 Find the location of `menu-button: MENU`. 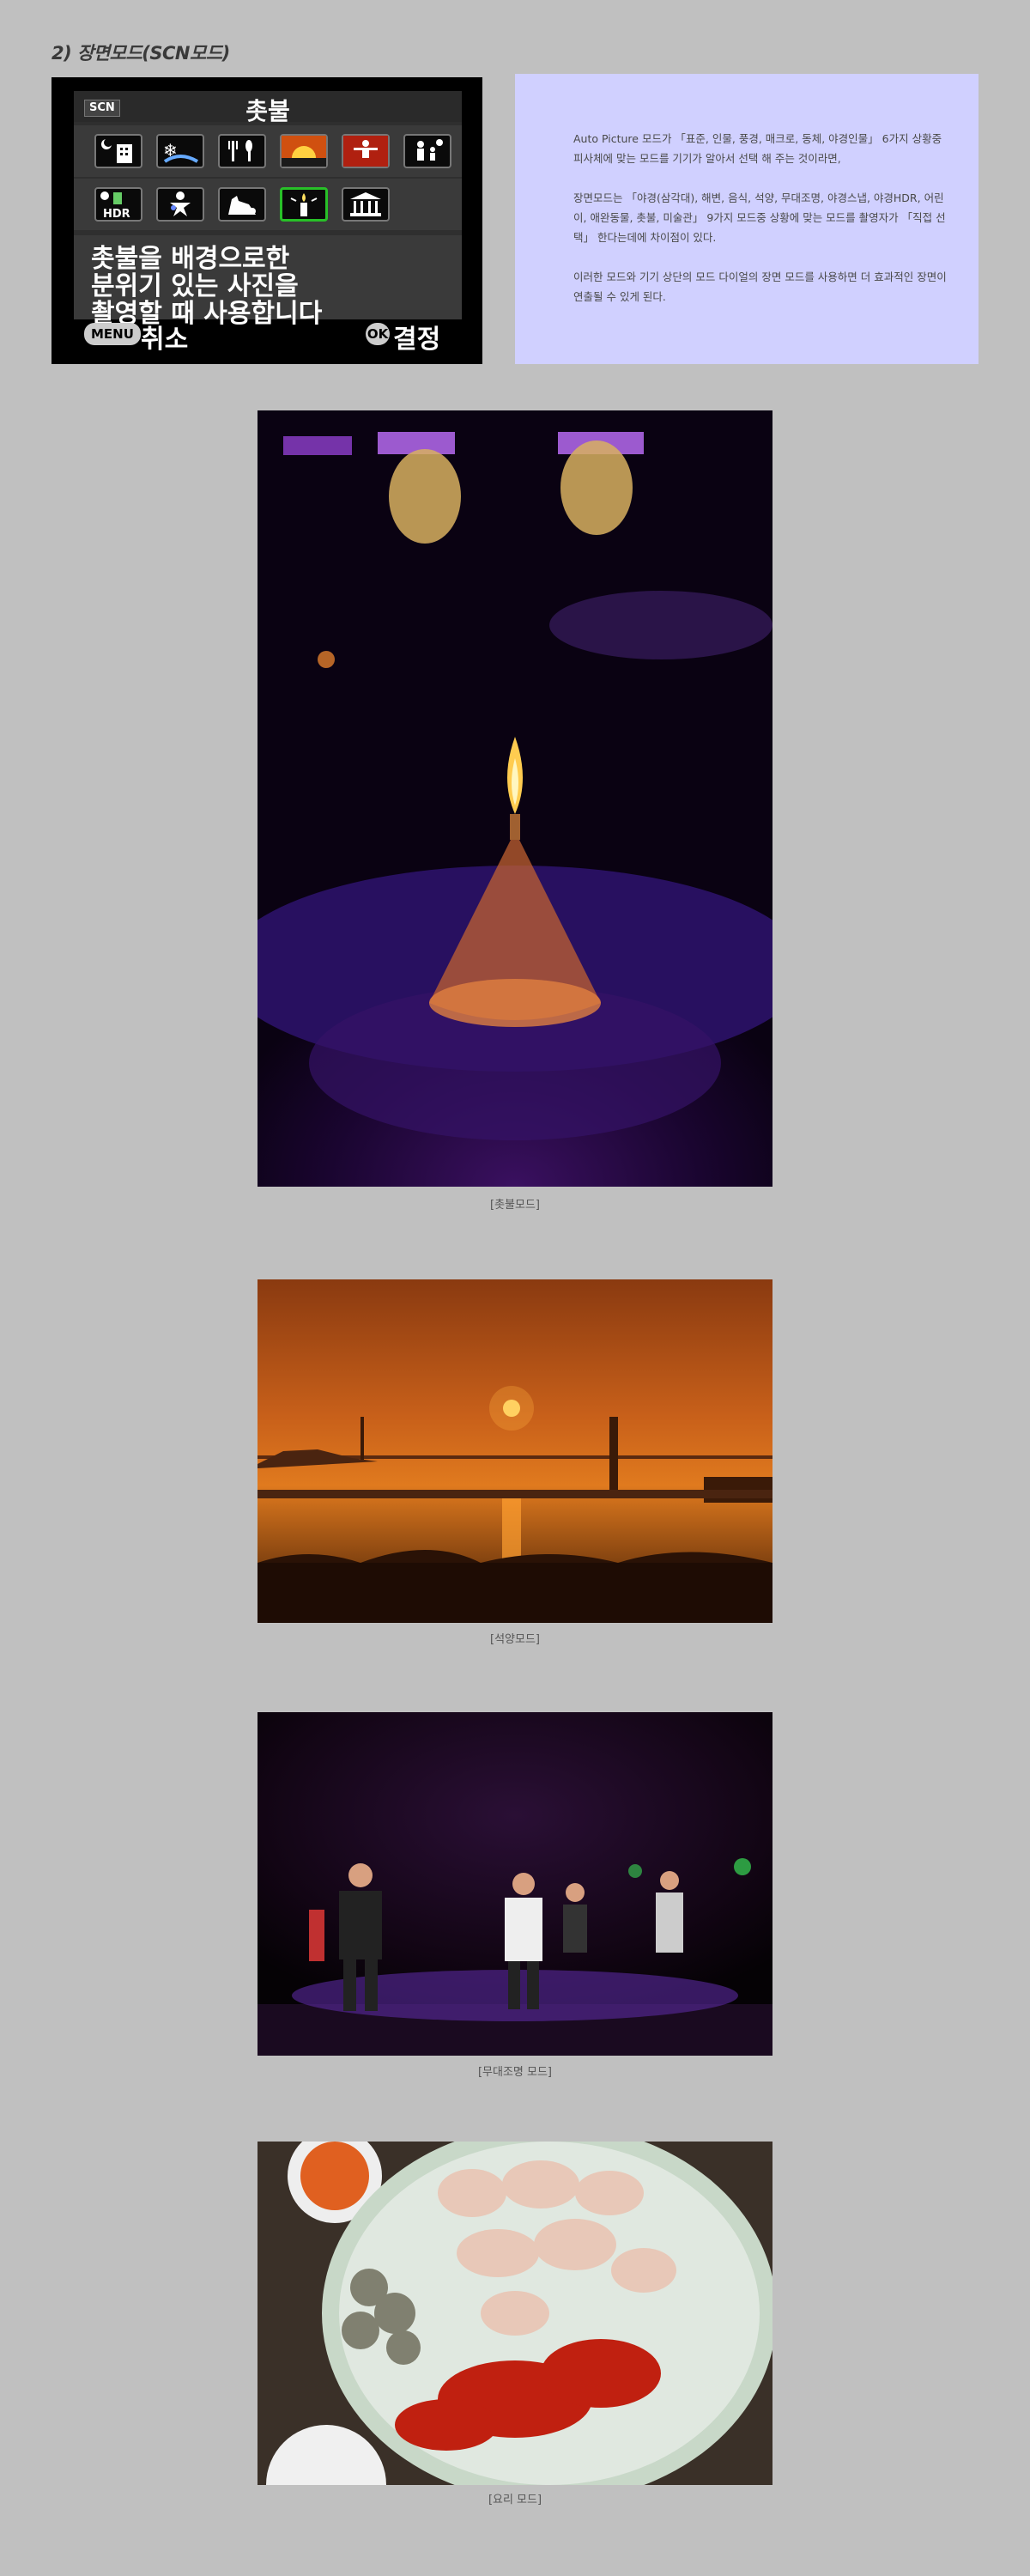

menu-button: MENU is located at coordinates (112, 334).